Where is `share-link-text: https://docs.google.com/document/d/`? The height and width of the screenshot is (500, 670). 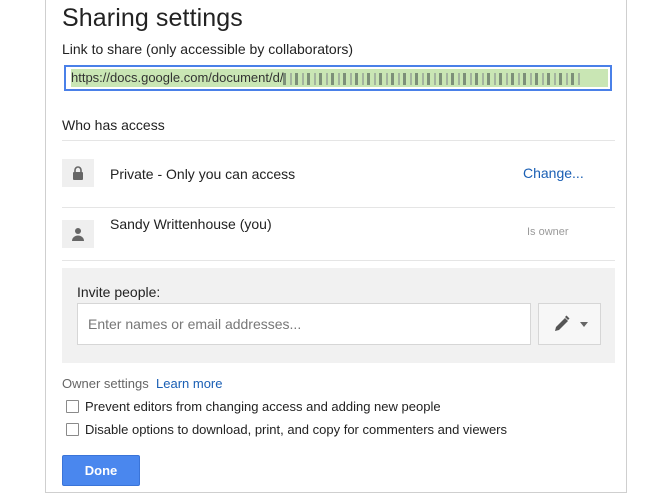
share-link-text: https://docs.google.com/document/d/ is located at coordinates (339, 78).